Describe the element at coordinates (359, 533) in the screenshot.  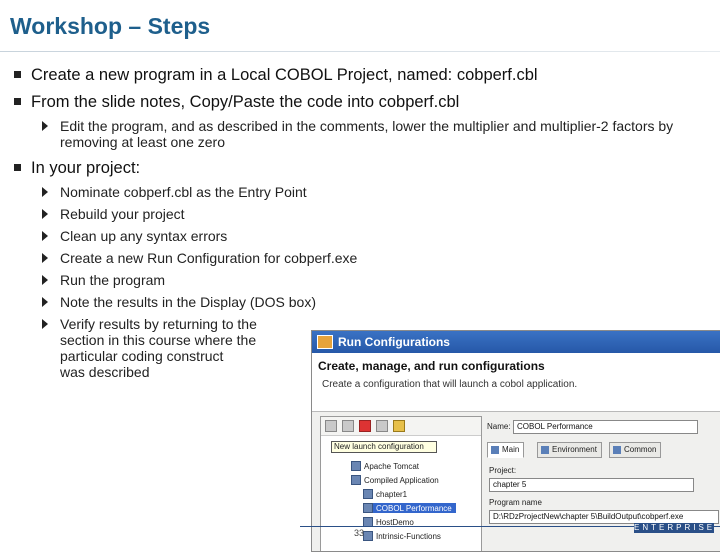
I see `page-number: 33` at that location.